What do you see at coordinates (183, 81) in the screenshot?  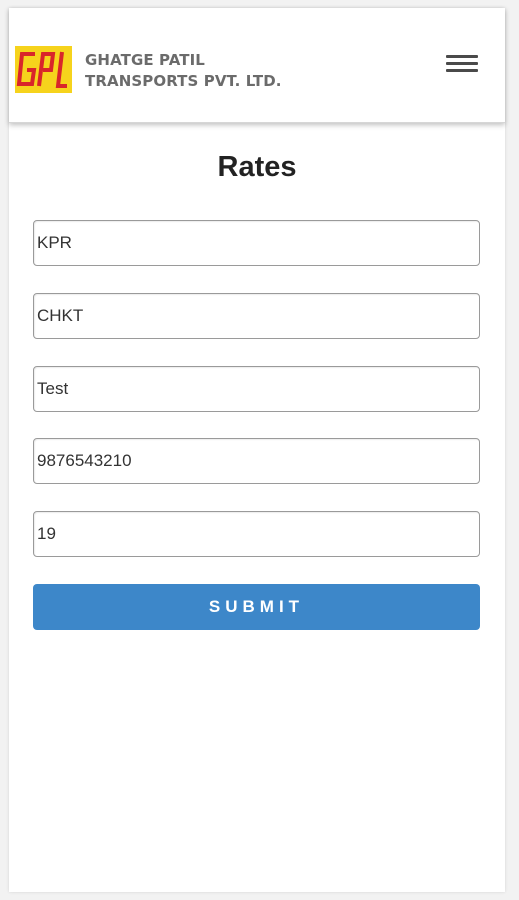 I see `company-name-line2: TRANSPORTS PVT. LTD.` at bounding box center [183, 81].